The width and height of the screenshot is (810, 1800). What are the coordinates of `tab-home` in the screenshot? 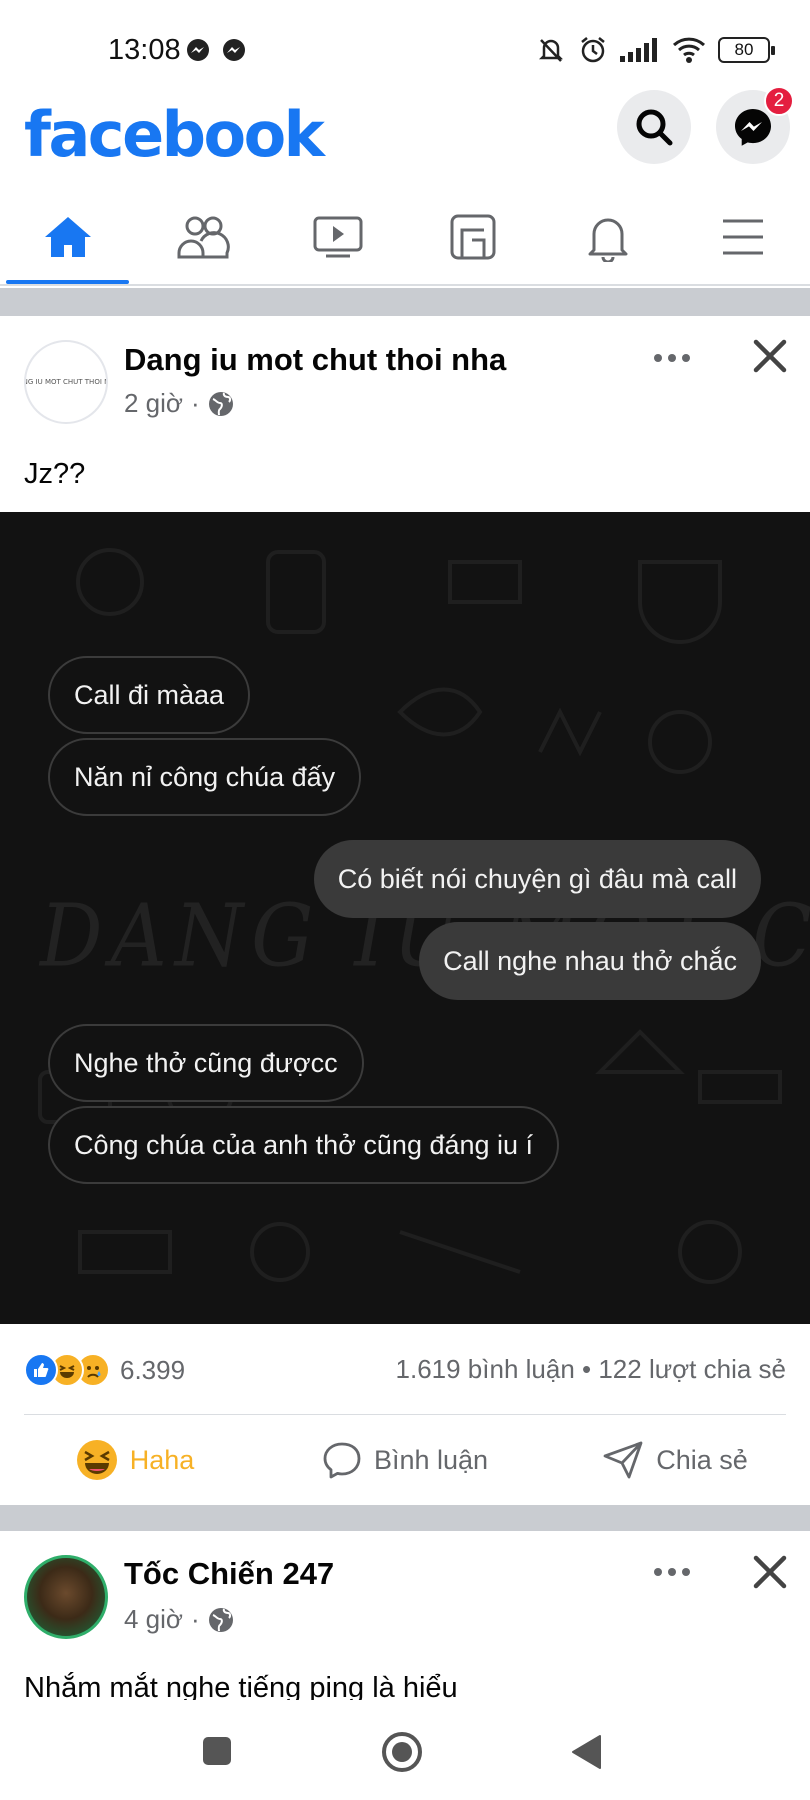 It's located at (67, 237).